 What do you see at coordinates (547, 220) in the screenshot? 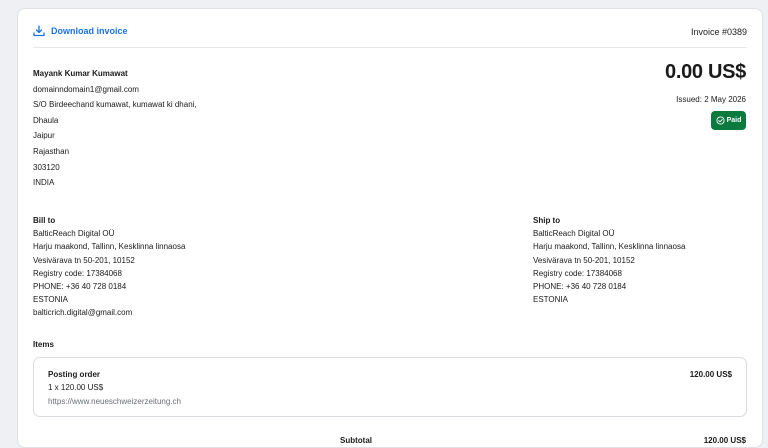
I see `ship-to-heading: Ship to` at bounding box center [547, 220].